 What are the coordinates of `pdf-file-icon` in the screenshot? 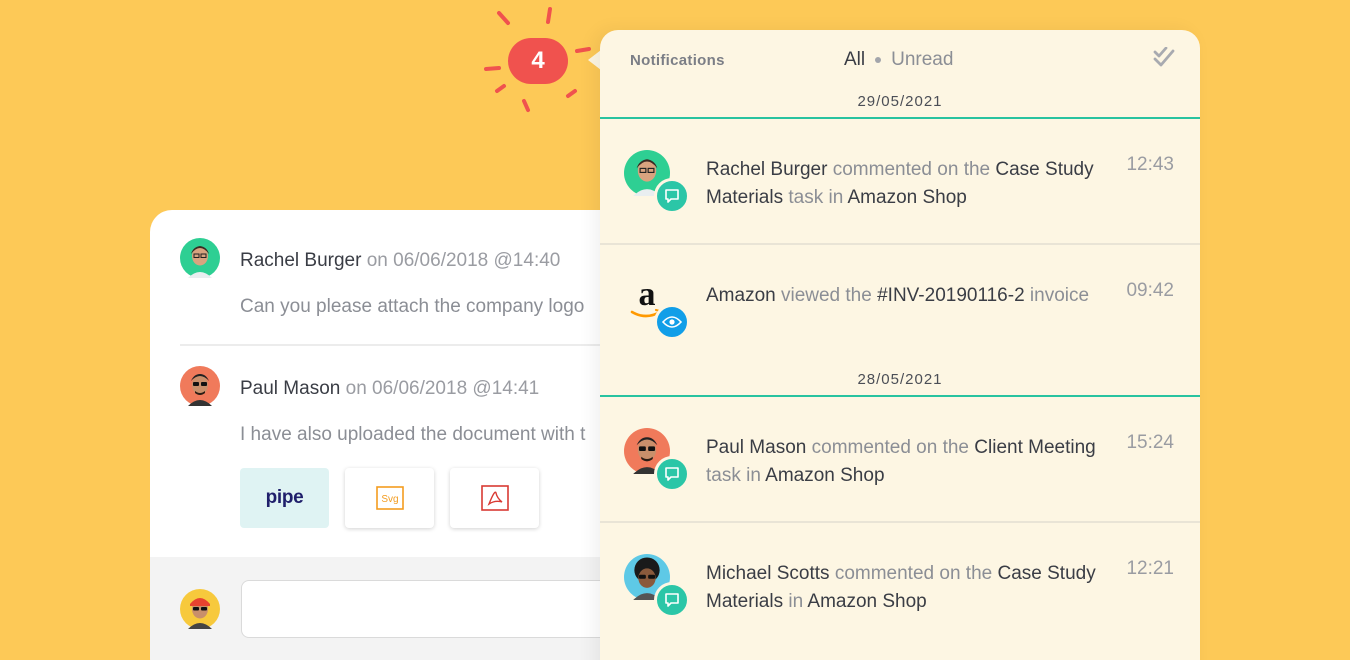 It's located at (494, 498).